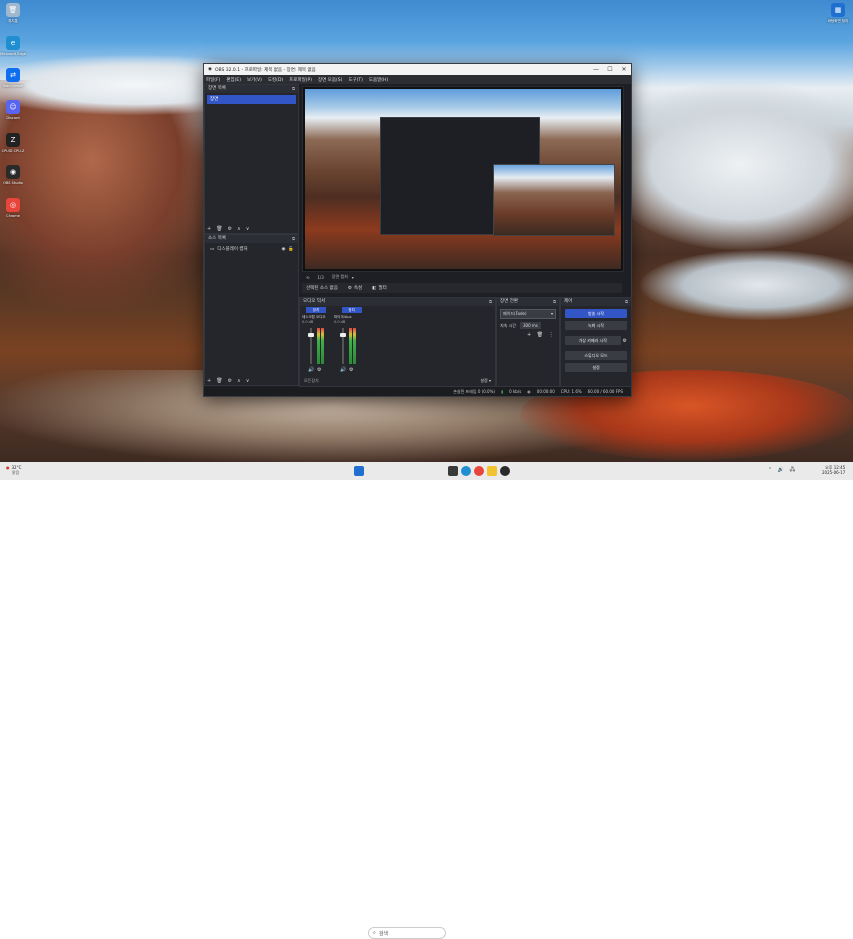 Image resolution: width=853 pixels, height=939 pixels. Describe the element at coordinates (13, 118) in the screenshot. I see `desktop-icon-label: Discord` at that location.